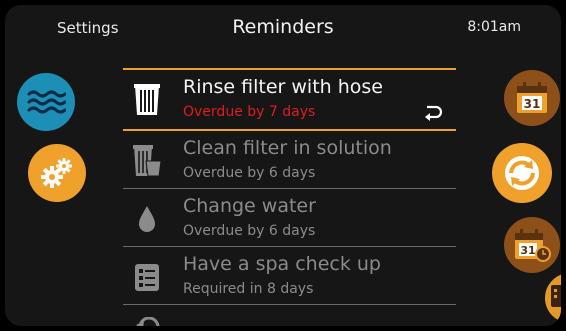  I want to click on reminder-status: Required in 8 days, so click(248, 289).